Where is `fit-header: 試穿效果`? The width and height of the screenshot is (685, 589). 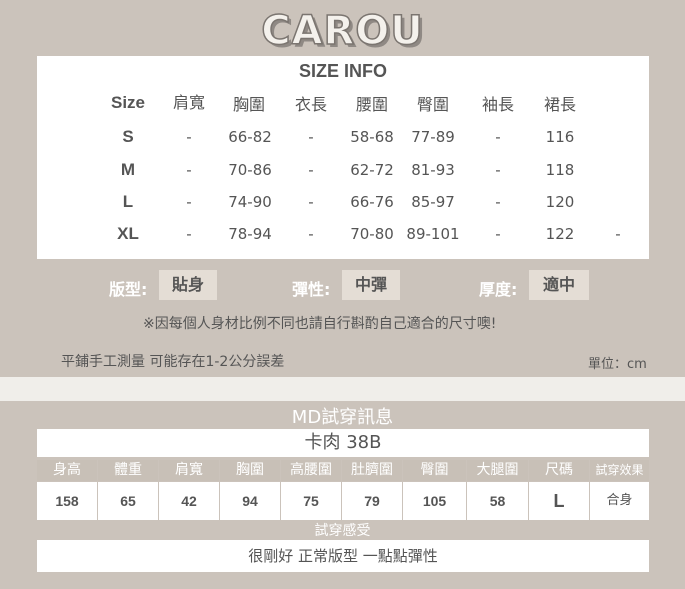 fit-header: 試穿效果 is located at coordinates (619, 470).